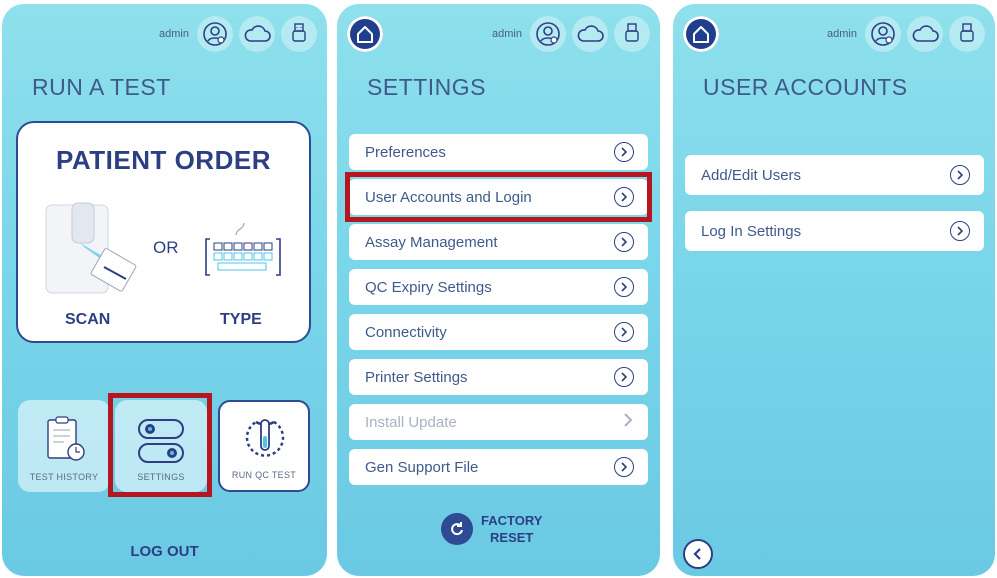  I want to click on test-tube-icon, so click(265, 438).